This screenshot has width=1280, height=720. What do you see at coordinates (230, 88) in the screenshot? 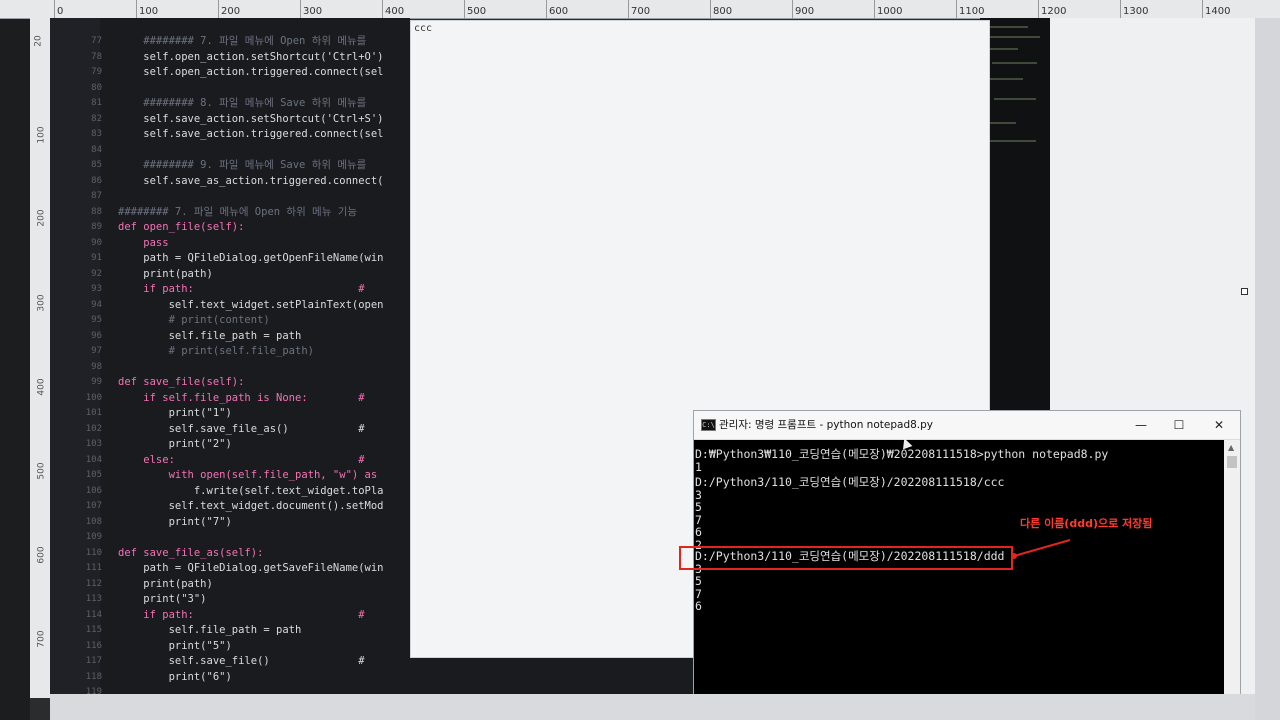
I see `code-line: 80` at bounding box center [230, 88].